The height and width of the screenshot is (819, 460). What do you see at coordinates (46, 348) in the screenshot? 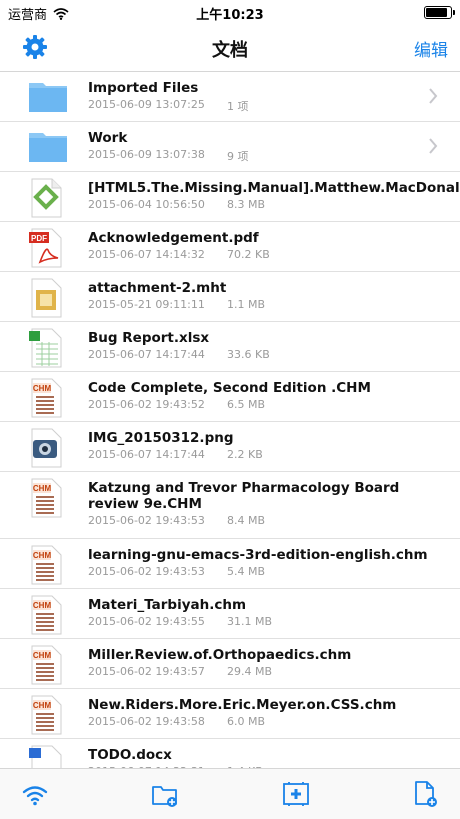
I see `xlsx-icon` at bounding box center [46, 348].